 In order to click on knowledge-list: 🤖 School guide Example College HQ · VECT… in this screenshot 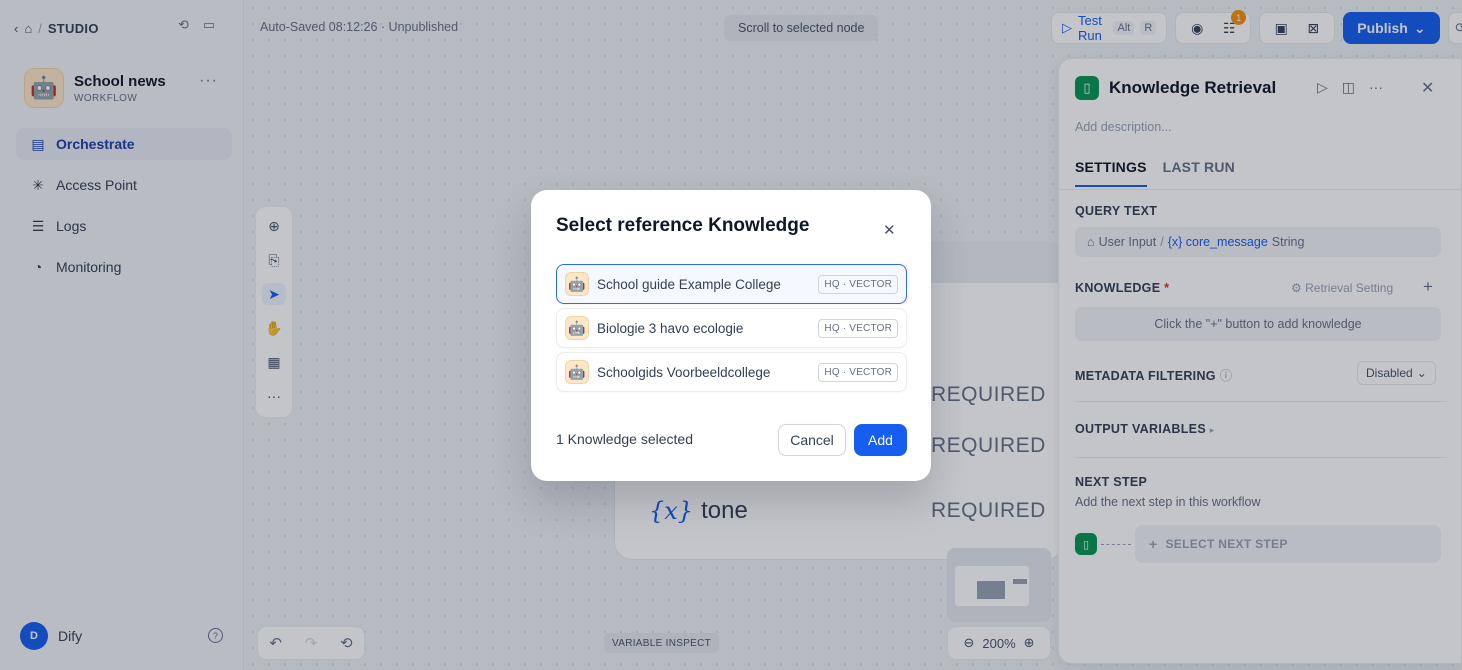, I will do `click(731, 330)`.